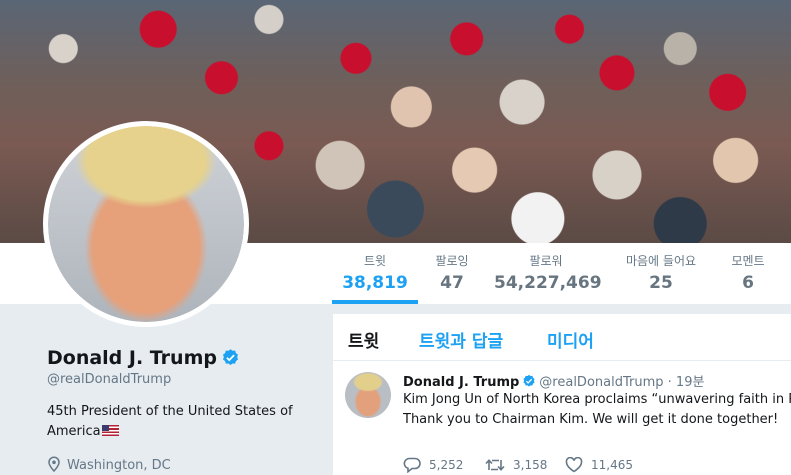 The width and height of the screenshot is (791, 475). Describe the element at coordinates (601, 382) in the screenshot. I see `tweet-author-handle: @realDonaldTrump` at that location.